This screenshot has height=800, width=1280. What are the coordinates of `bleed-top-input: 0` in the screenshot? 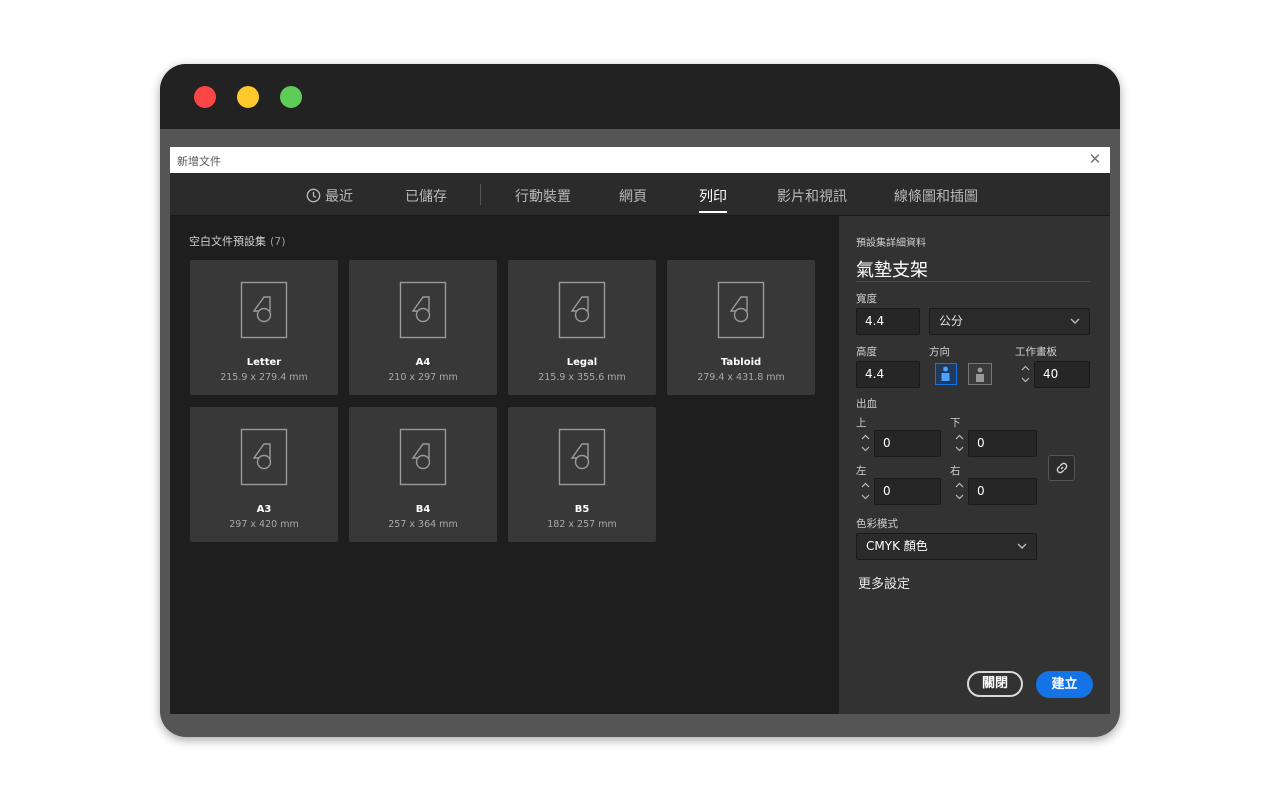 It's located at (907, 443).